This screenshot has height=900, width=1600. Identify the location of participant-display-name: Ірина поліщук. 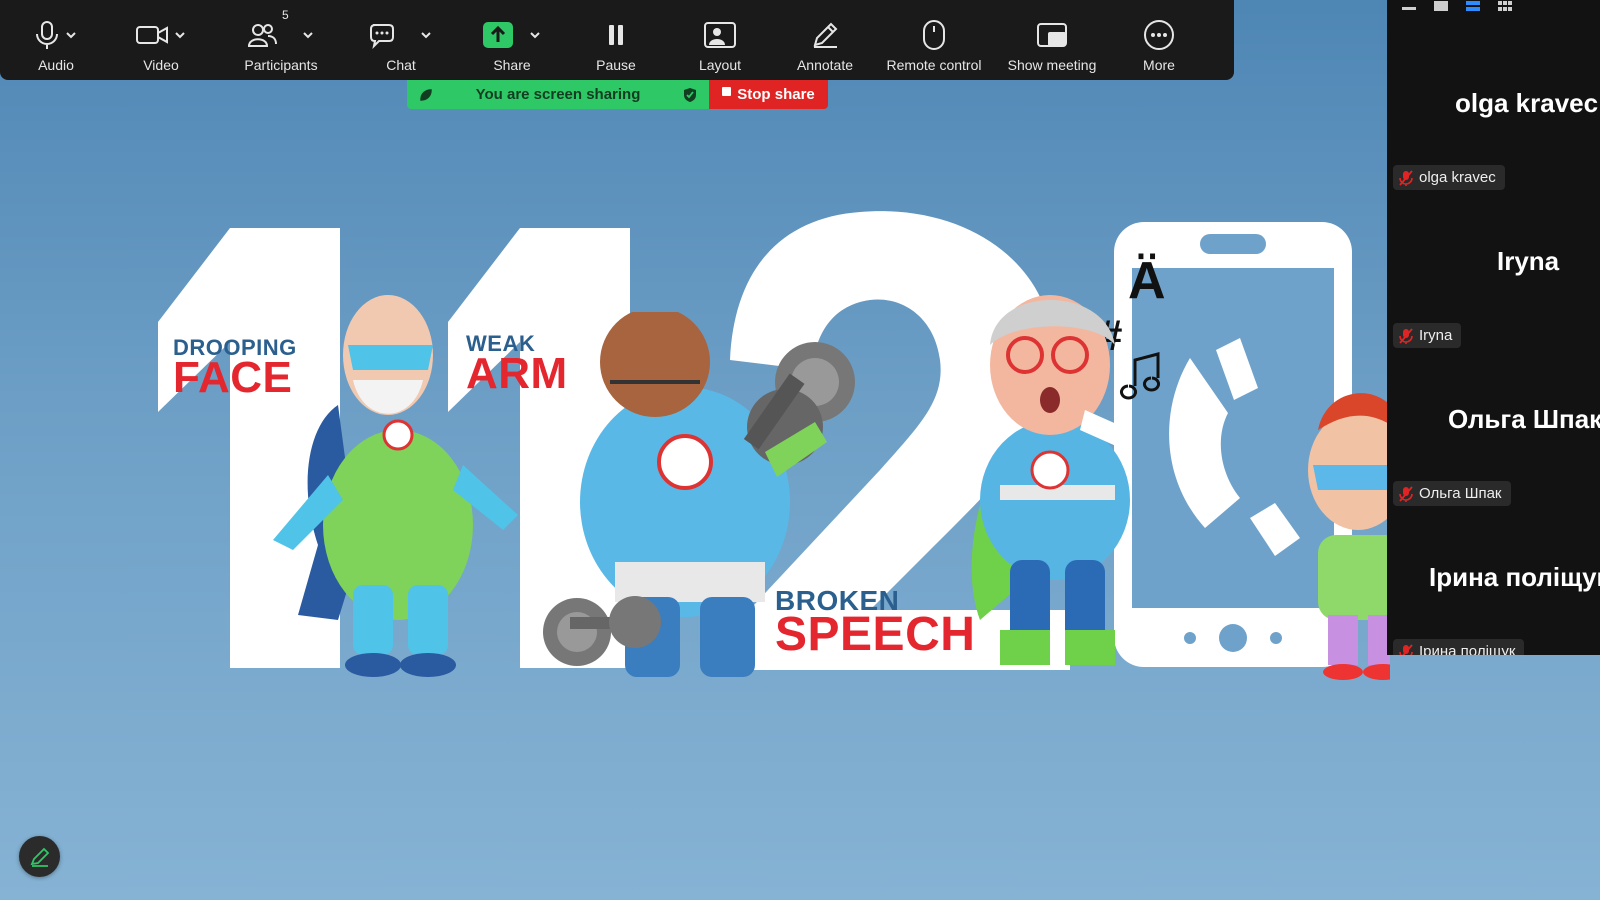
(1514, 577).